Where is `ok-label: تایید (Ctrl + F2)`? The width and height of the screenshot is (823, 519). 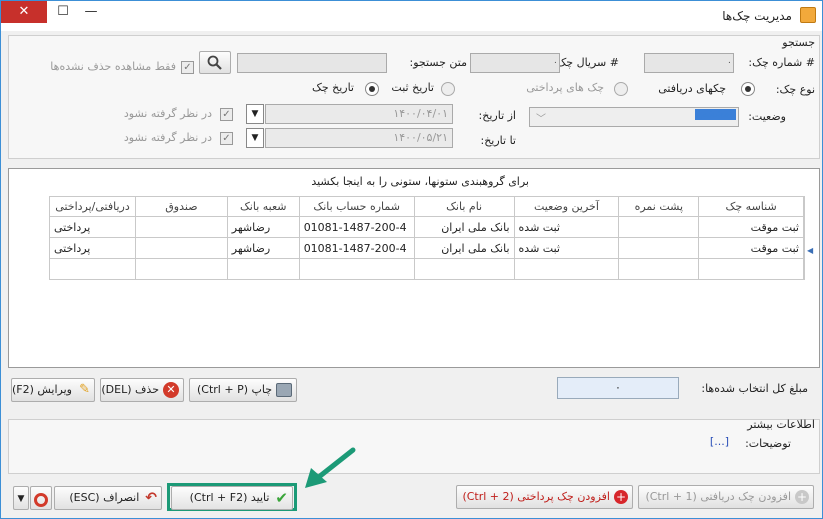 ok-label: تایید (Ctrl + F2) is located at coordinates (229, 497).